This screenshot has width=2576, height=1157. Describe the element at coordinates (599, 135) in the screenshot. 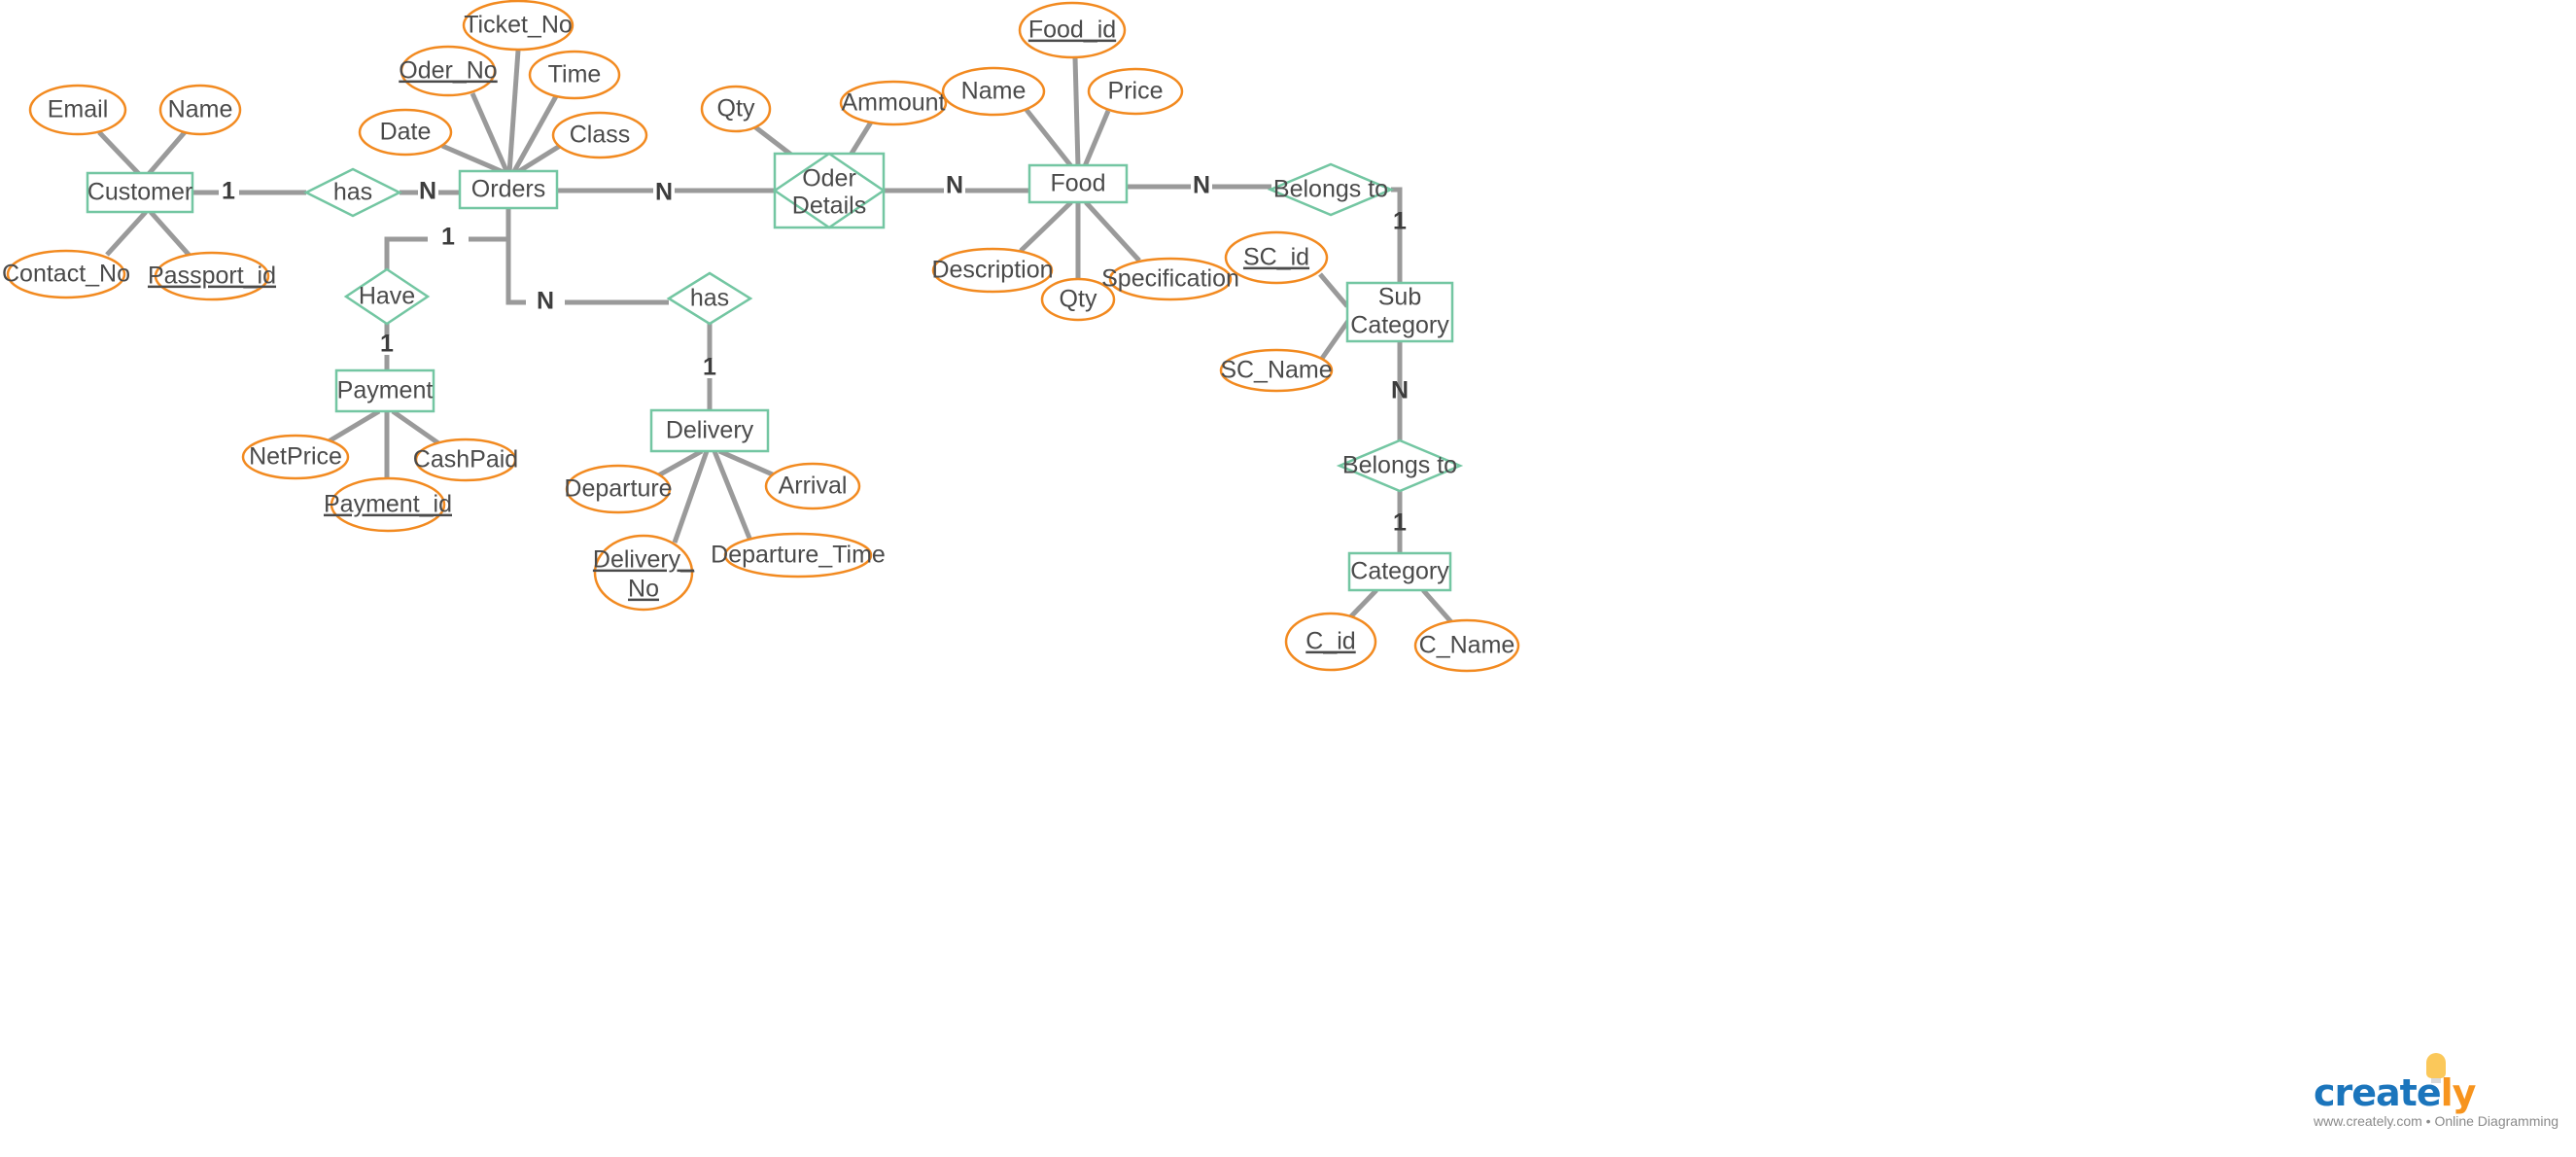

I see `attribute-class: Class` at that location.